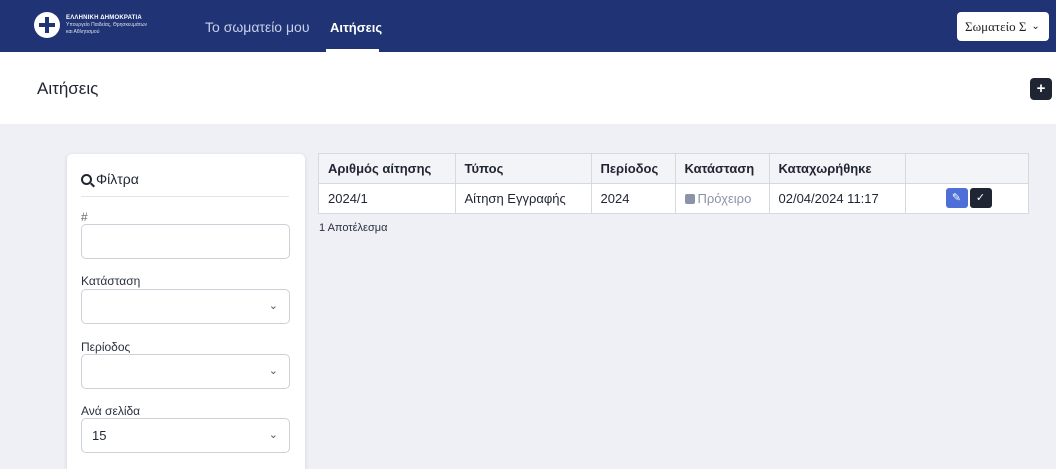  I want to click on nav-link-applications: Αιτήσεις, so click(356, 27).